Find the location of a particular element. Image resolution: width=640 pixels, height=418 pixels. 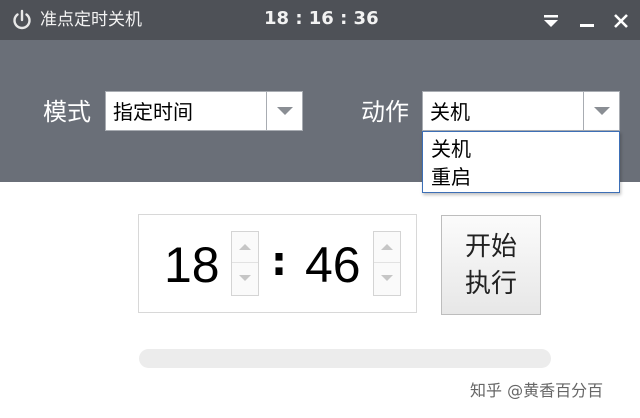

dropdown-option-restart: 重启 is located at coordinates (451, 177).